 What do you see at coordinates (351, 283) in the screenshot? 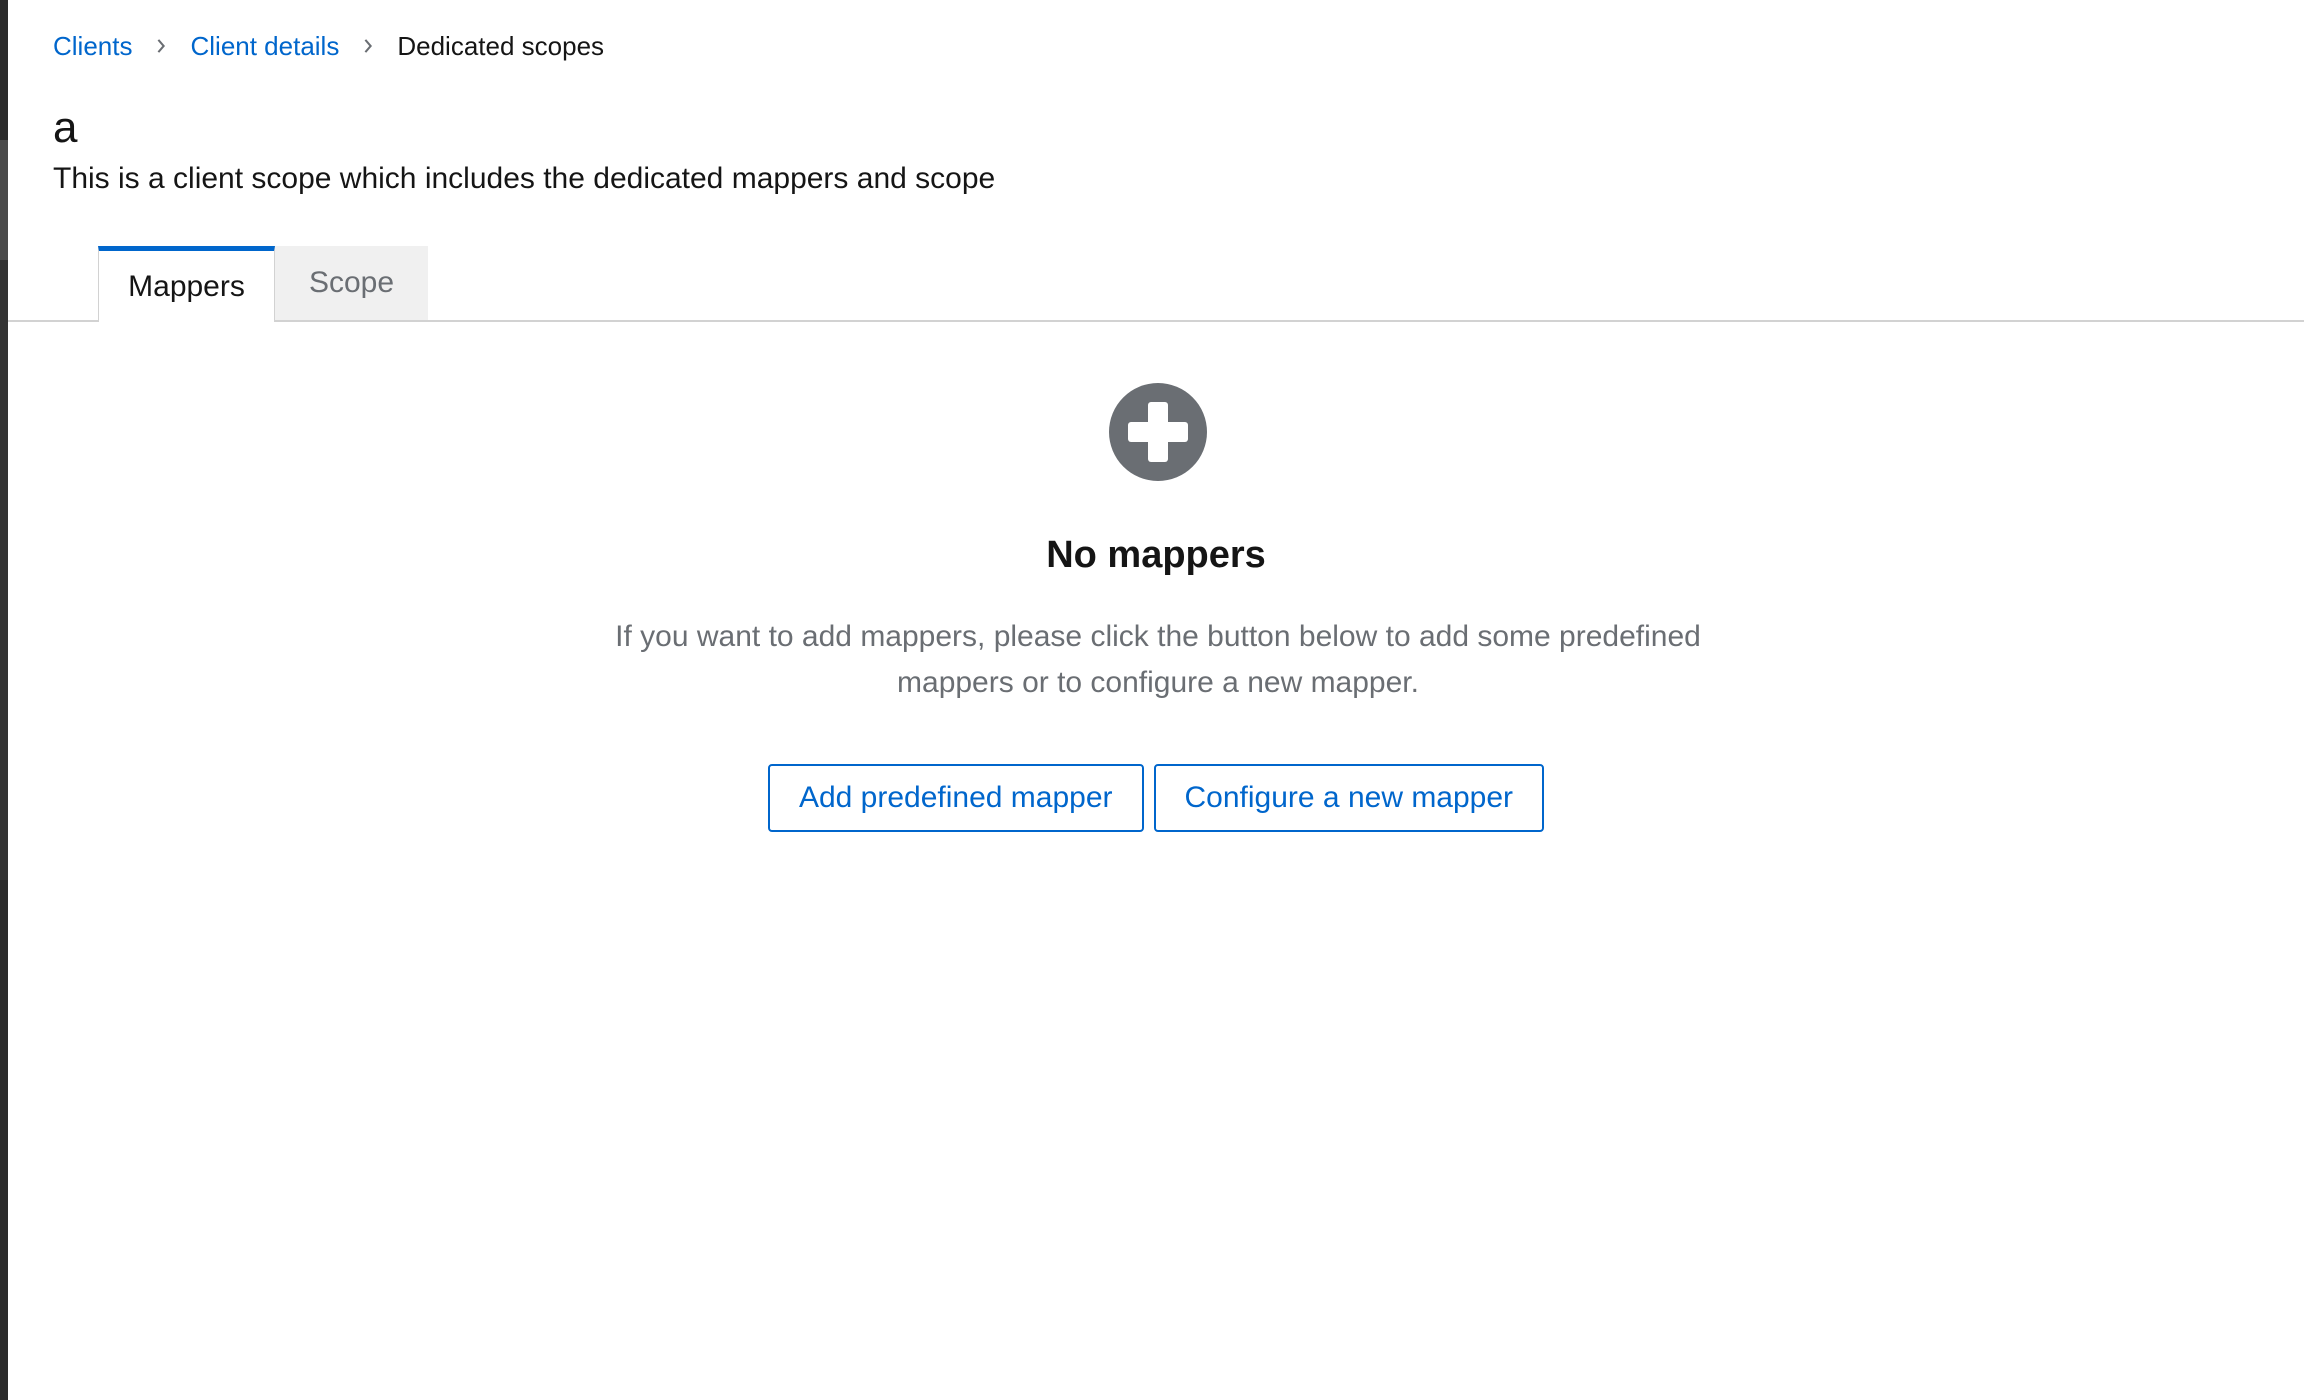
I see `tab-scope: Scope` at bounding box center [351, 283].